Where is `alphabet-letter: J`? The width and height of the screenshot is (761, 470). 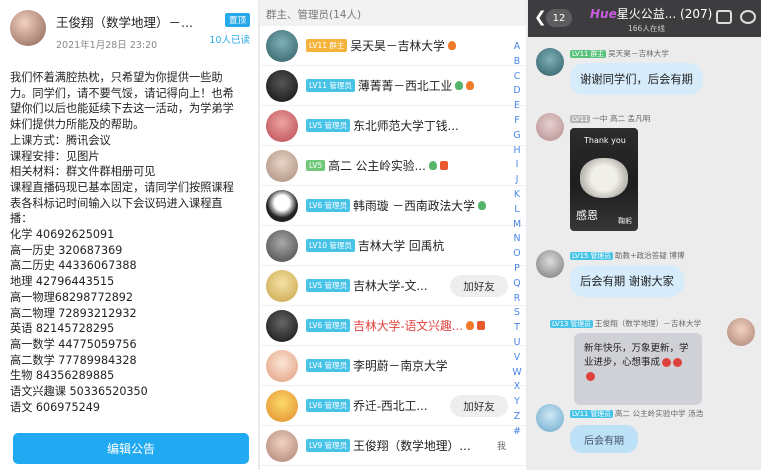
alphabet-letter: J is located at coordinates (517, 180).